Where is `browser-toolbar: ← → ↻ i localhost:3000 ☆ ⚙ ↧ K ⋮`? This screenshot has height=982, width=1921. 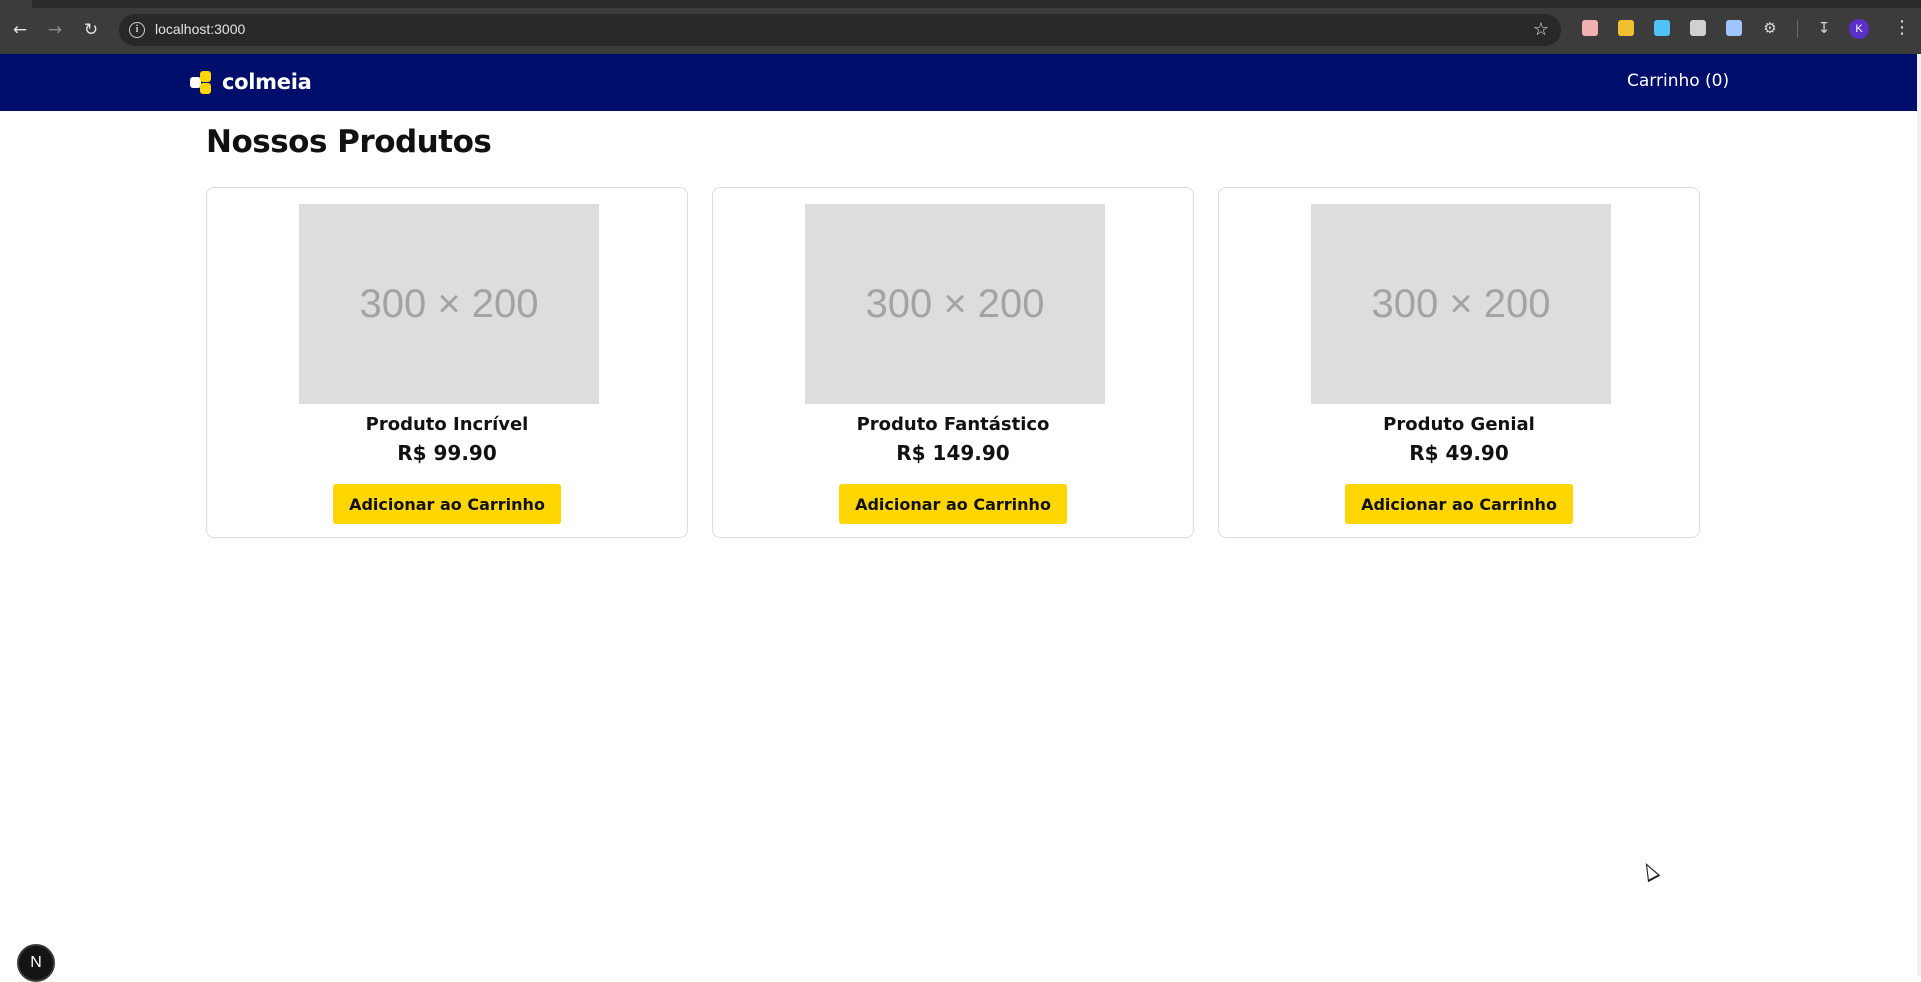 browser-toolbar: ← → ↻ i localhost:3000 ☆ ⚙ ↧ K ⋮ is located at coordinates (960, 27).